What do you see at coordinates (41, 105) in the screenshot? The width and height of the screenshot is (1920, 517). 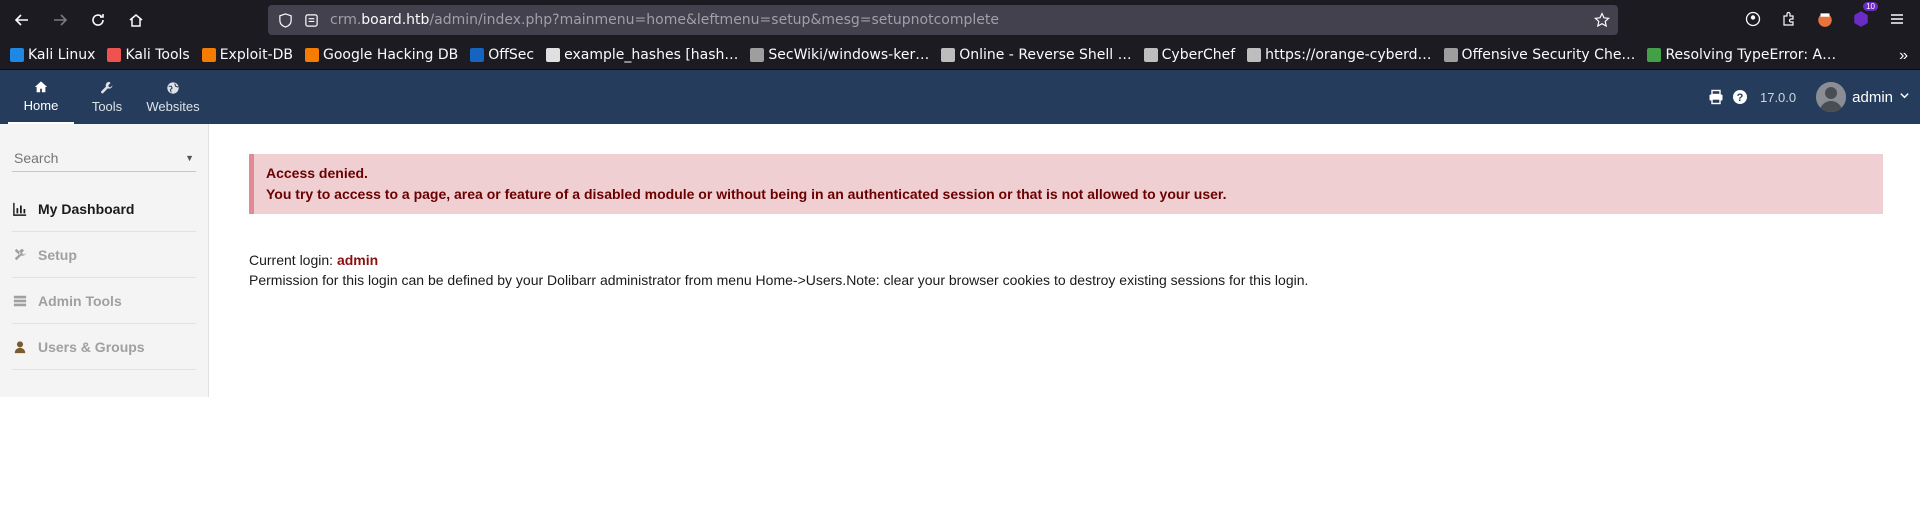 I see `top-menu-home-label: Home` at bounding box center [41, 105].